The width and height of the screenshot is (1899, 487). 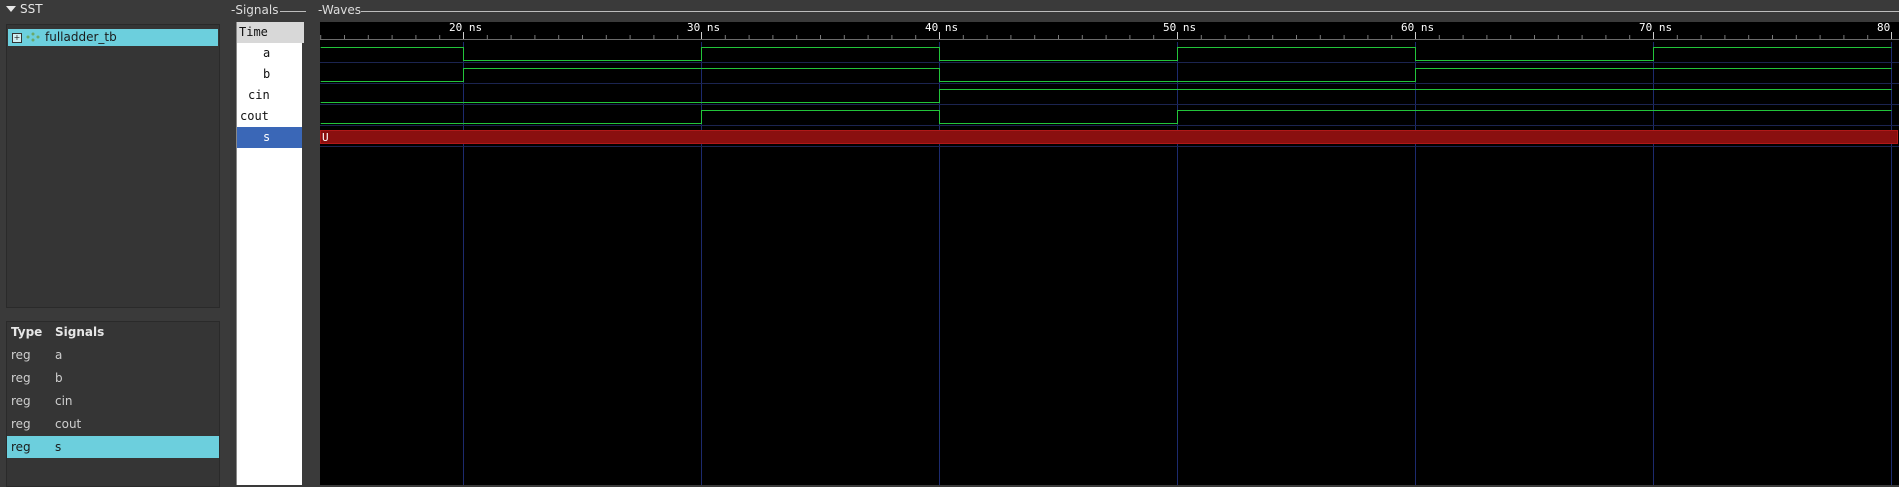 What do you see at coordinates (1655, 28) in the screenshot?
I see `time-label: 70 ns` at bounding box center [1655, 28].